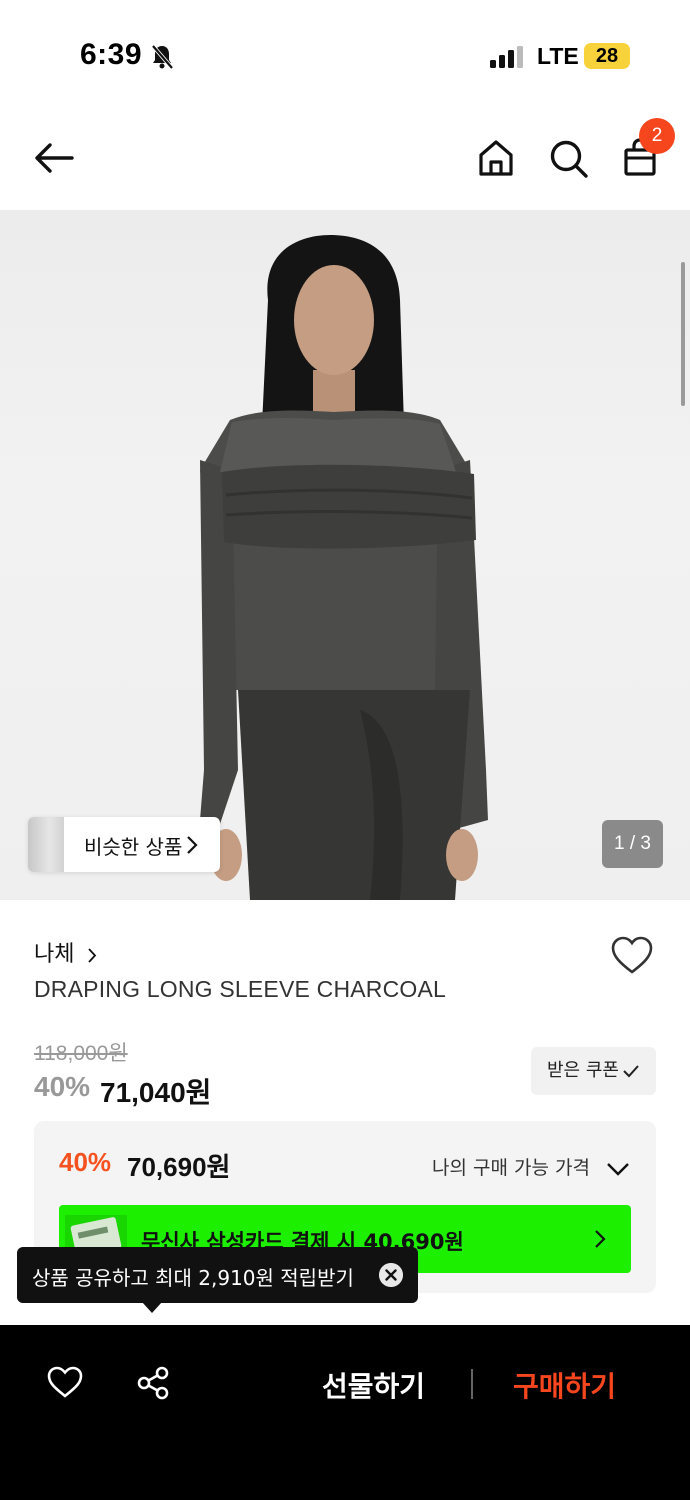  Describe the element at coordinates (583, 1070) in the screenshot. I see `coupon-label: 받은 쿠폰` at that location.